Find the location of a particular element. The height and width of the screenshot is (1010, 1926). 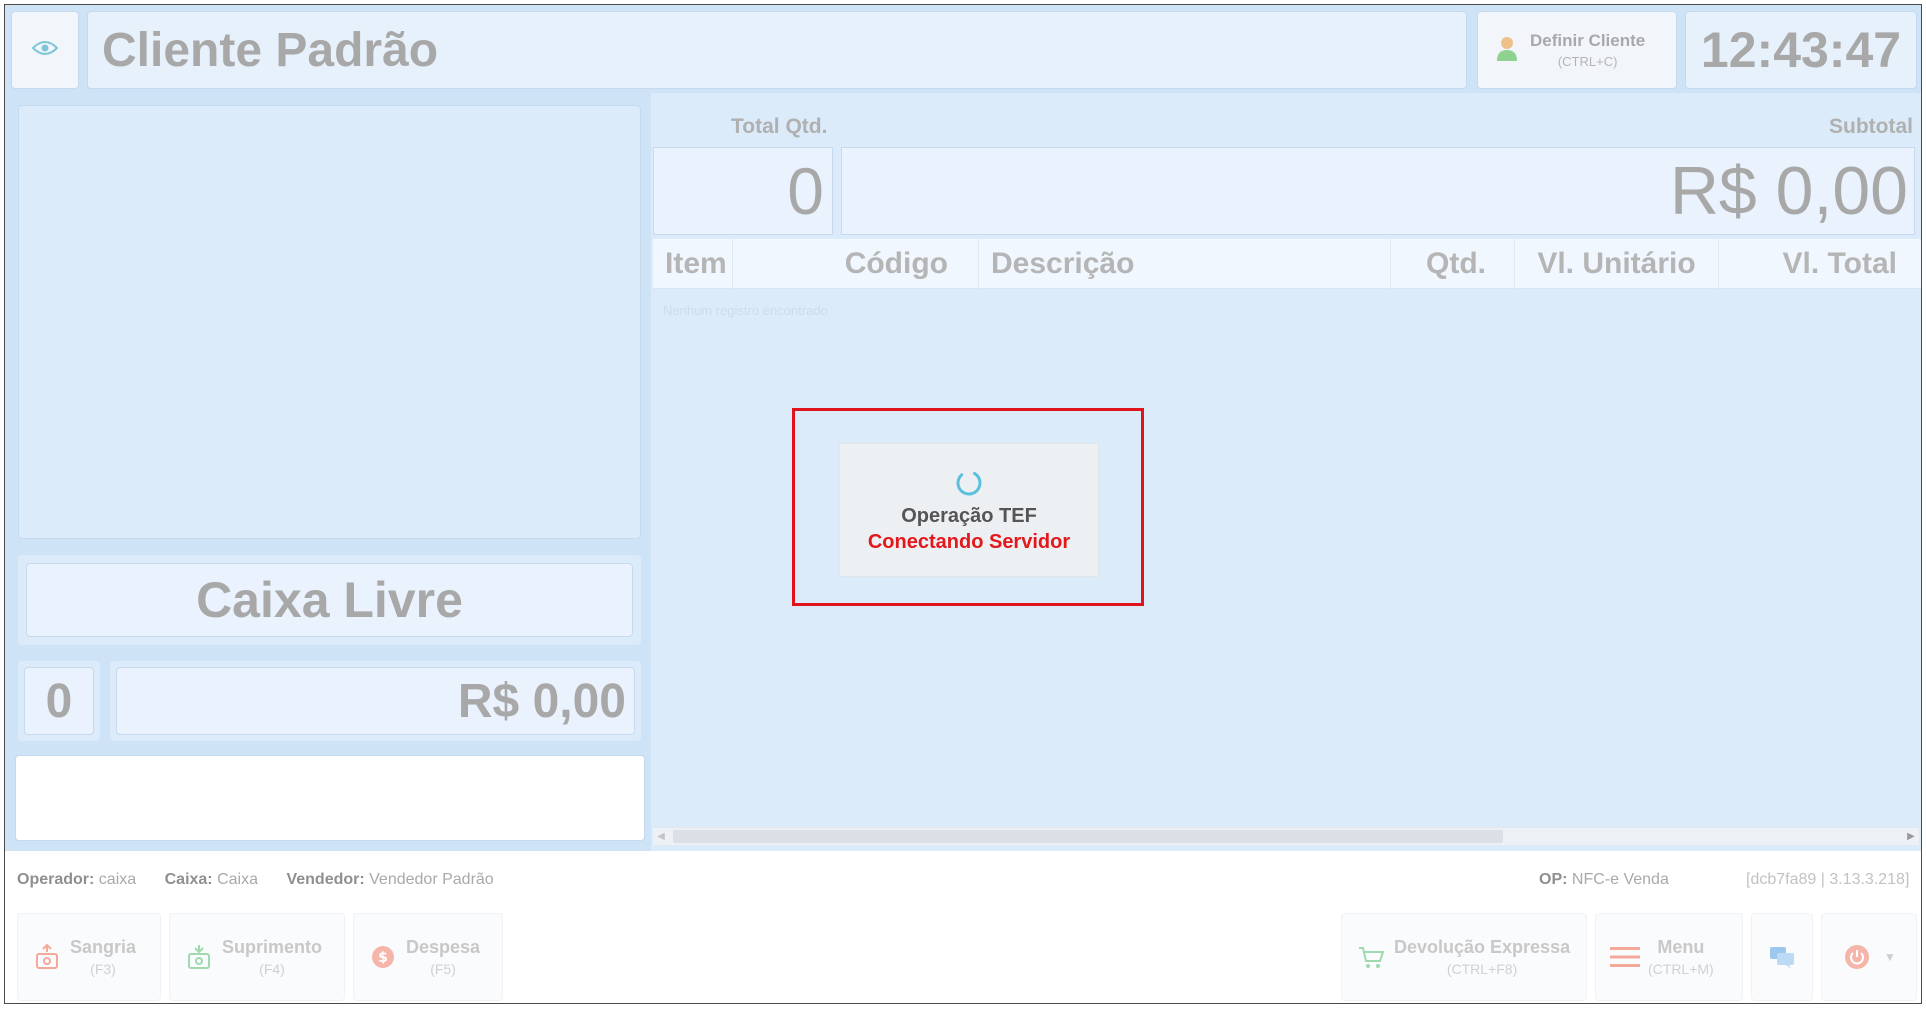

suprimento-shortcut: (F4) is located at coordinates (272, 969).